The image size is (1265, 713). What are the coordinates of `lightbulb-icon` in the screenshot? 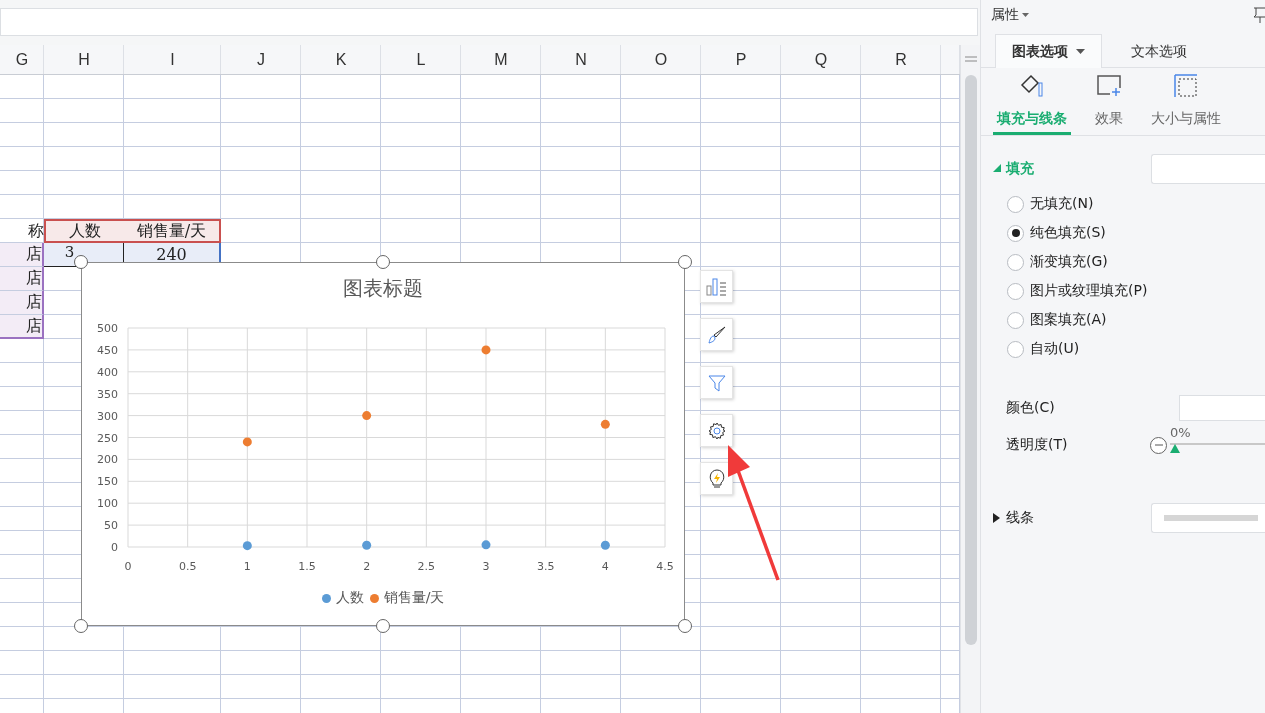 It's located at (716, 478).